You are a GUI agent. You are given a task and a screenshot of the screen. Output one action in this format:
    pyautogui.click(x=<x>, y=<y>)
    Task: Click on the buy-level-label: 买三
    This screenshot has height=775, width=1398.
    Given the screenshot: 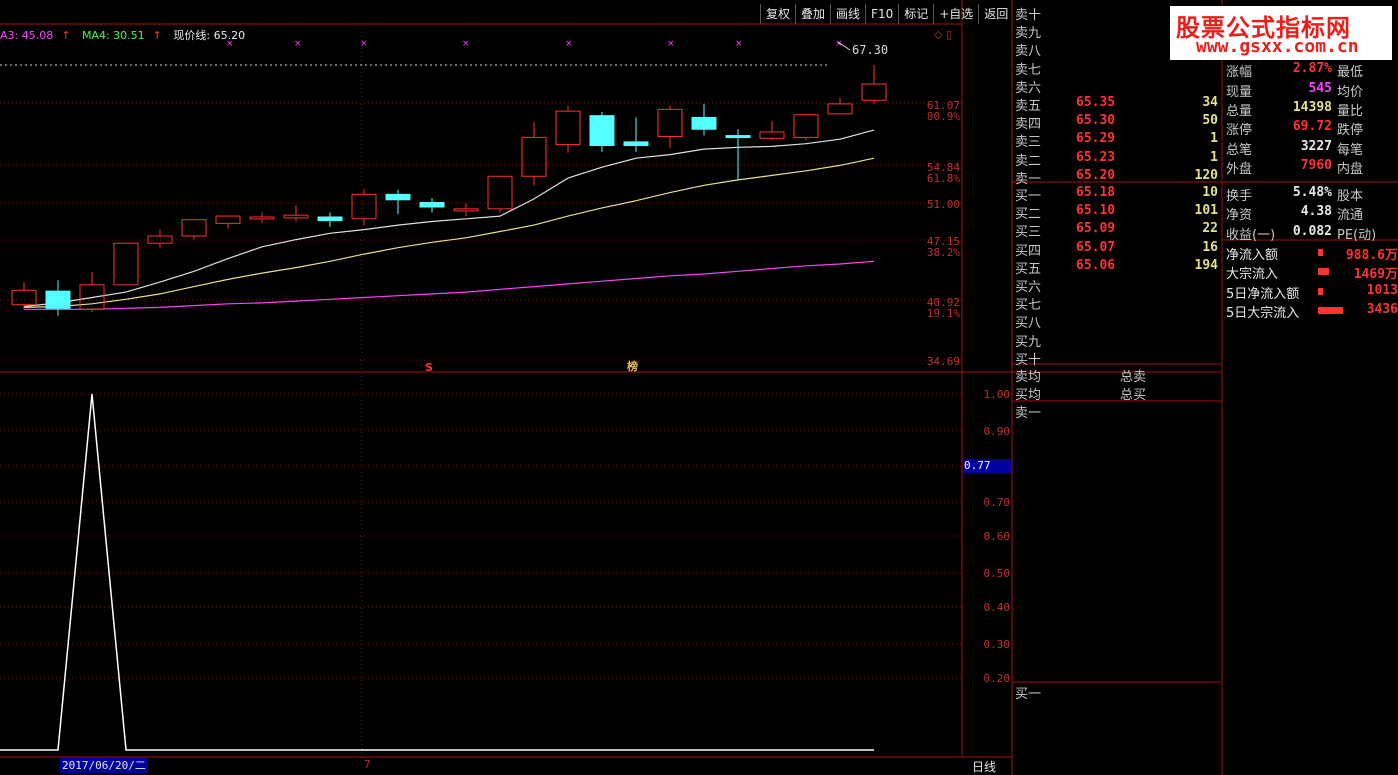 What is the action you would take?
    pyautogui.click(x=1028, y=233)
    